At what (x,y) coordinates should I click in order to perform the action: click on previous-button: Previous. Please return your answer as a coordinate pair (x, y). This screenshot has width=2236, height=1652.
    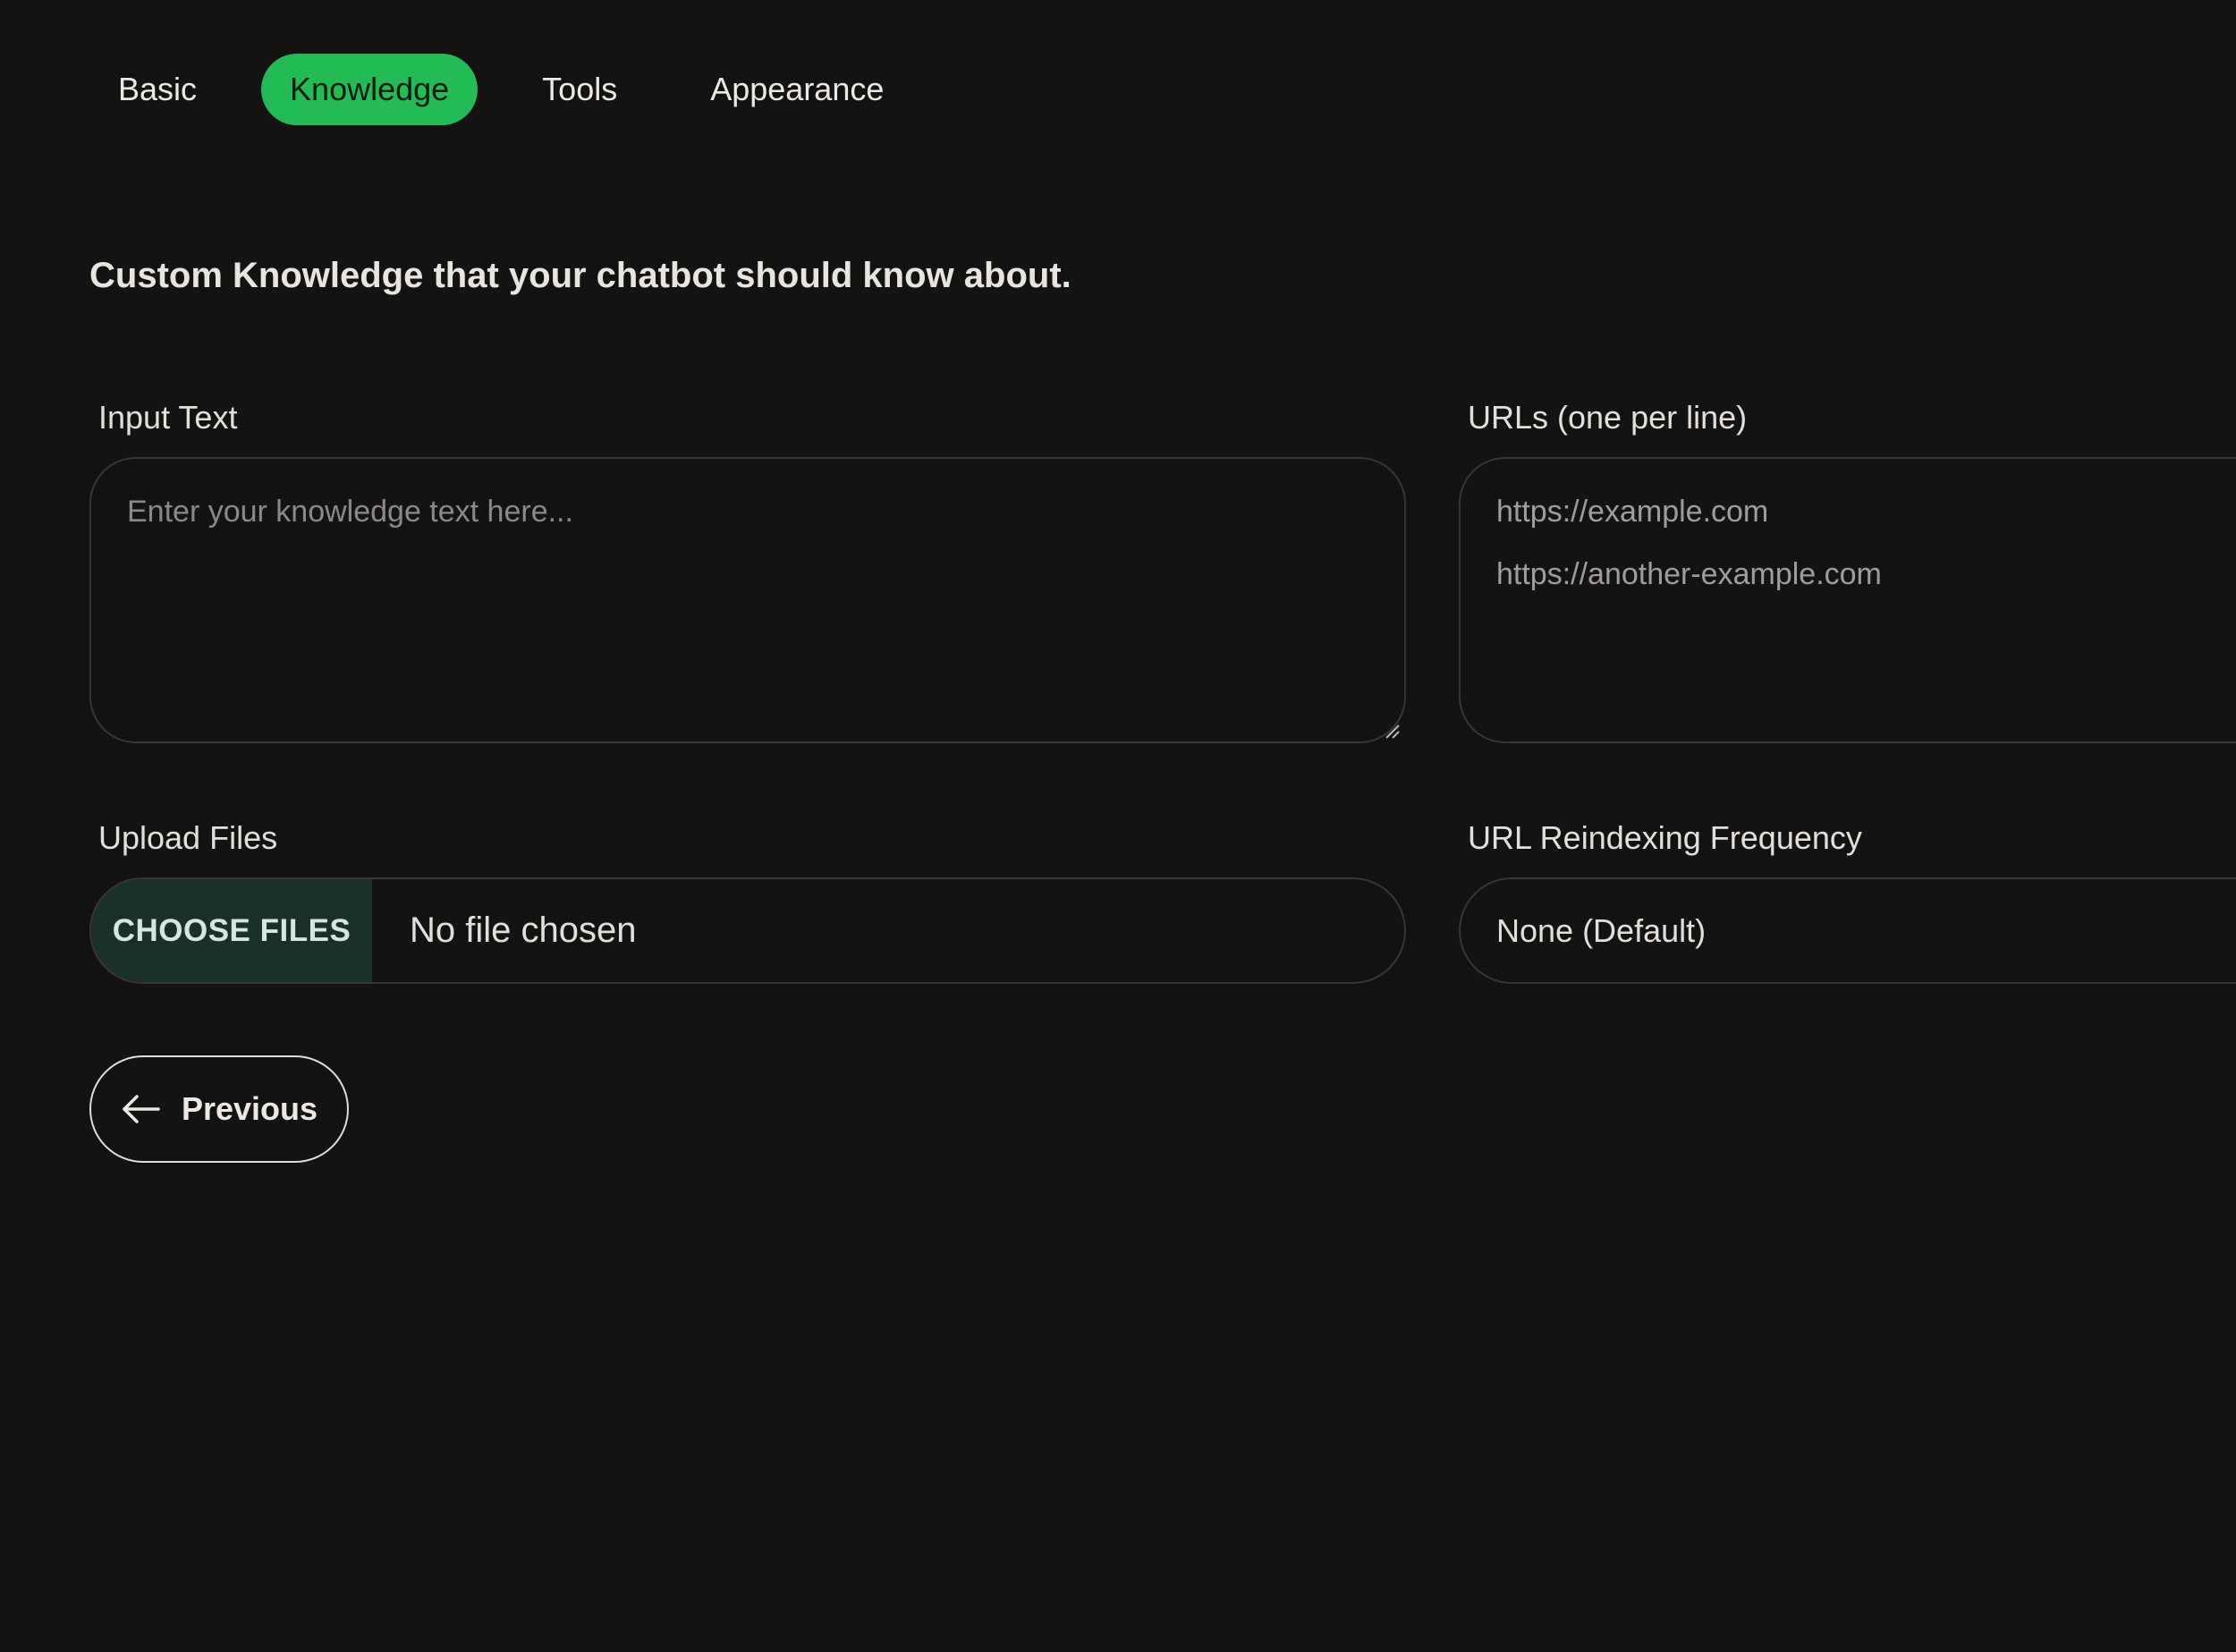
    Looking at the image, I should click on (219, 1109).